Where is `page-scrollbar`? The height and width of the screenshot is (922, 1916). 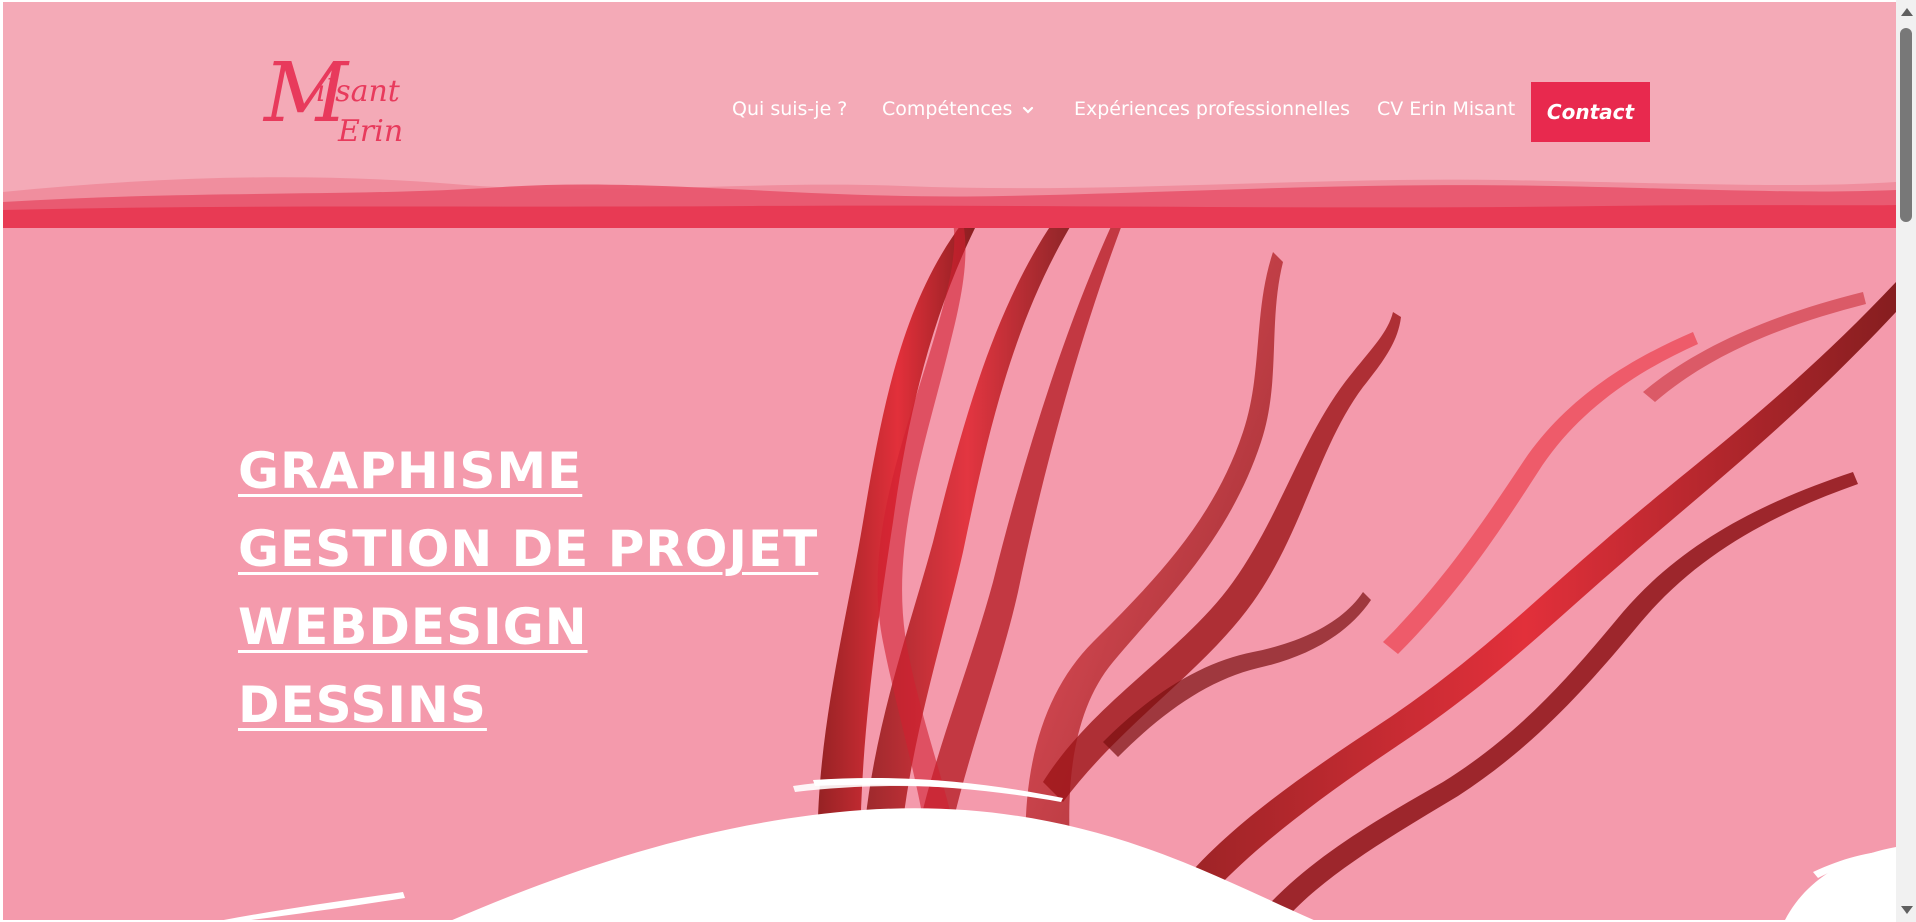 page-scrollbar is located at coordinates (1906, 461).